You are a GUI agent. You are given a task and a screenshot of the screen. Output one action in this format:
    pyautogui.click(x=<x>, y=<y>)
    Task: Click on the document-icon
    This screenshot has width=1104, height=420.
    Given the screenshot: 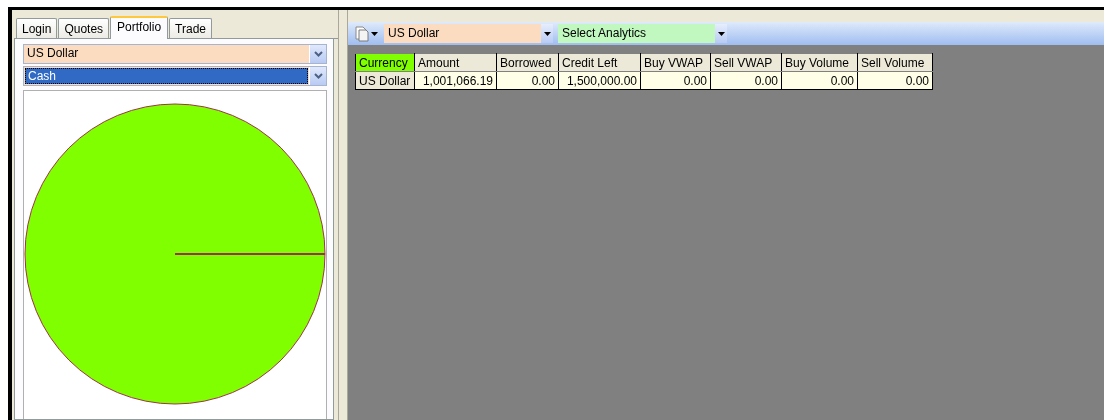 What is the action you would take?
    pyautogui.click(x=362, y=33)
    